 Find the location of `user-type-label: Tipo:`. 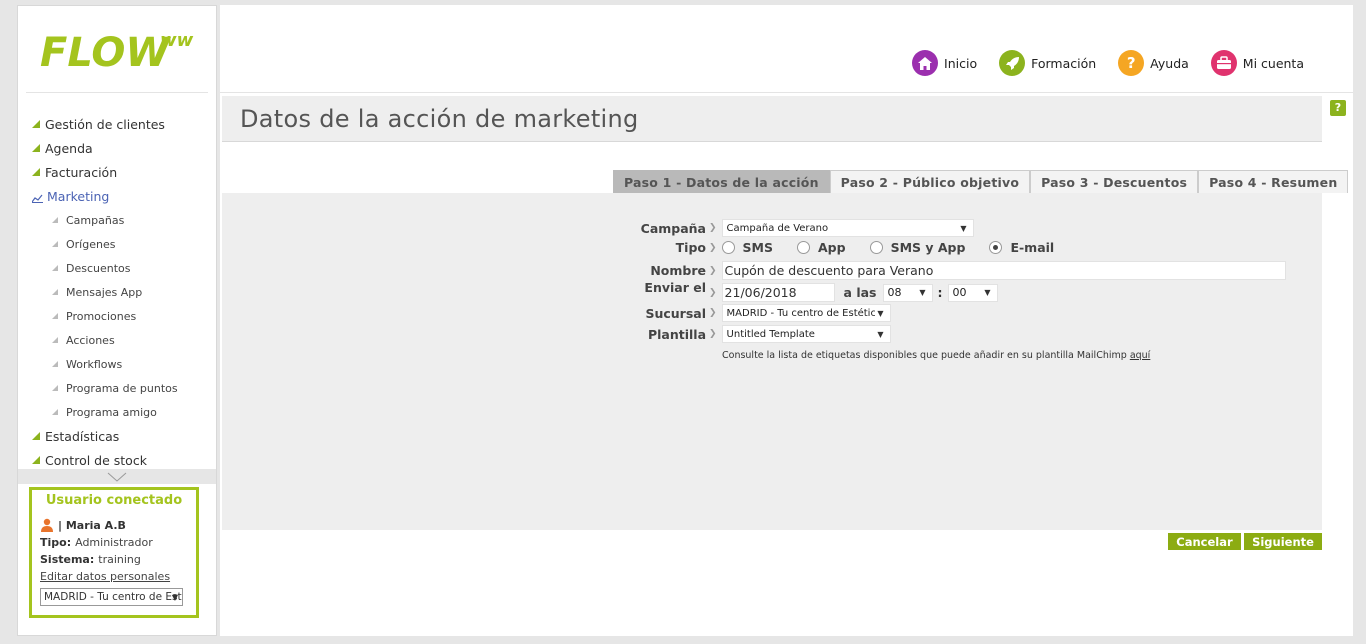

user-type-label: Tipo: is located at coordinates (56, 542).